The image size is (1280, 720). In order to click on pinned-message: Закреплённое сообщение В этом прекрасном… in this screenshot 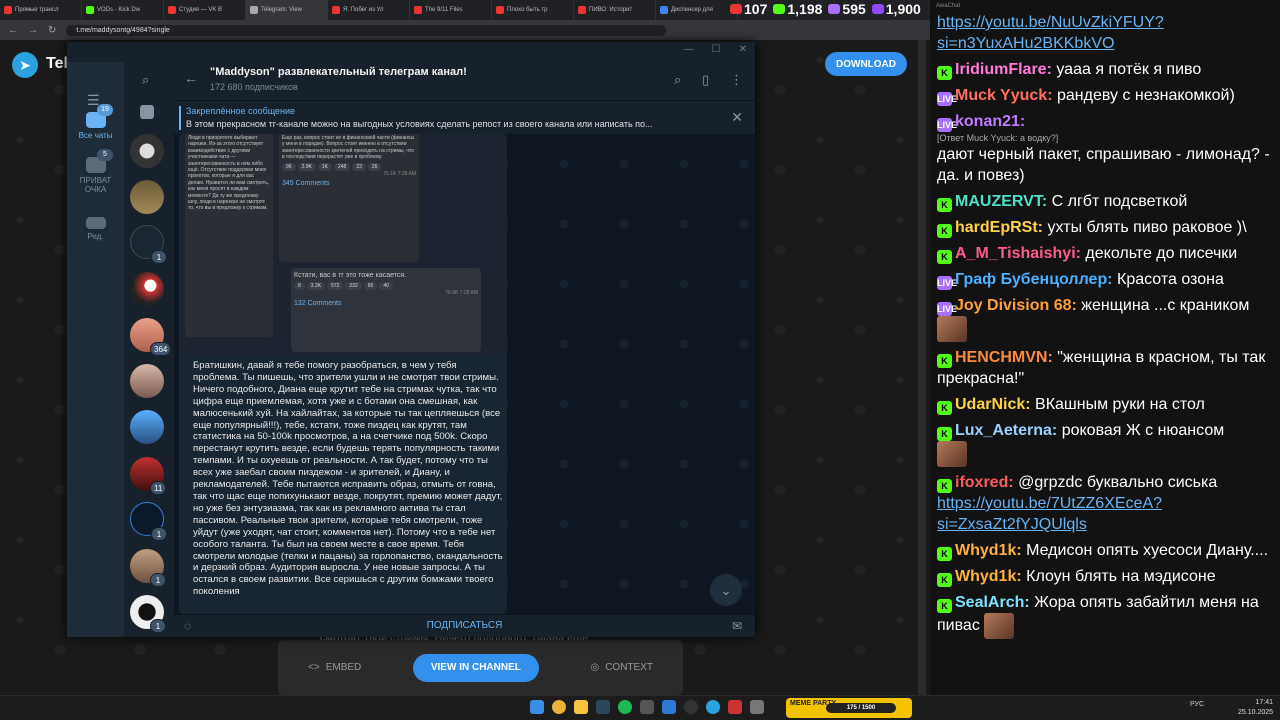, I will do `click(464, 117)`.